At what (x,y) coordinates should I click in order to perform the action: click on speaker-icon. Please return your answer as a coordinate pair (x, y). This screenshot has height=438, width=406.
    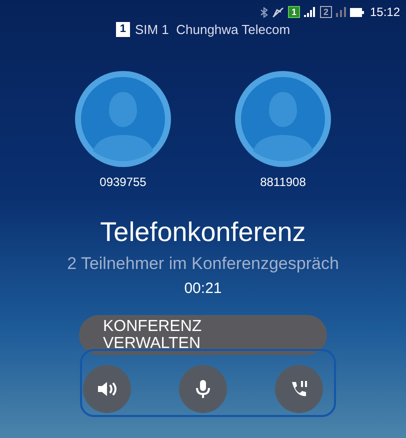
    Looking at the image, I should click on (107, 389).